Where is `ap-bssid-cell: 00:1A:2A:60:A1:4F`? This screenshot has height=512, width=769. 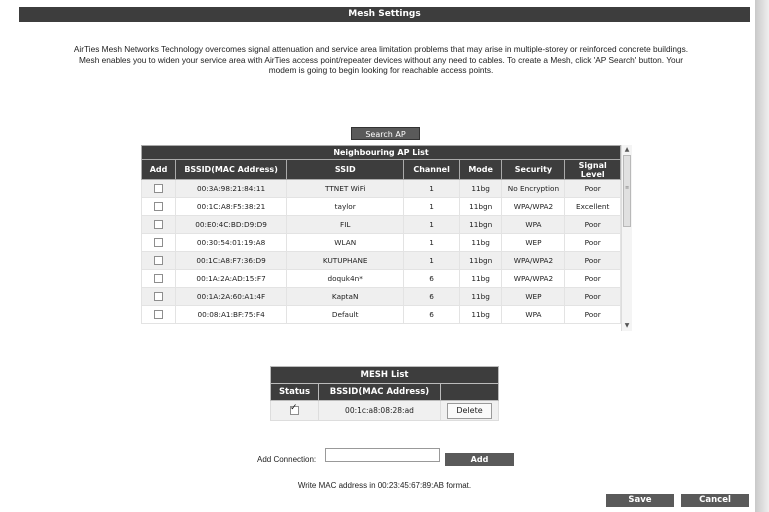
ap-bssid-cell: 00:1A:2A:60:A1:4F is located at coordinates (231, 296).